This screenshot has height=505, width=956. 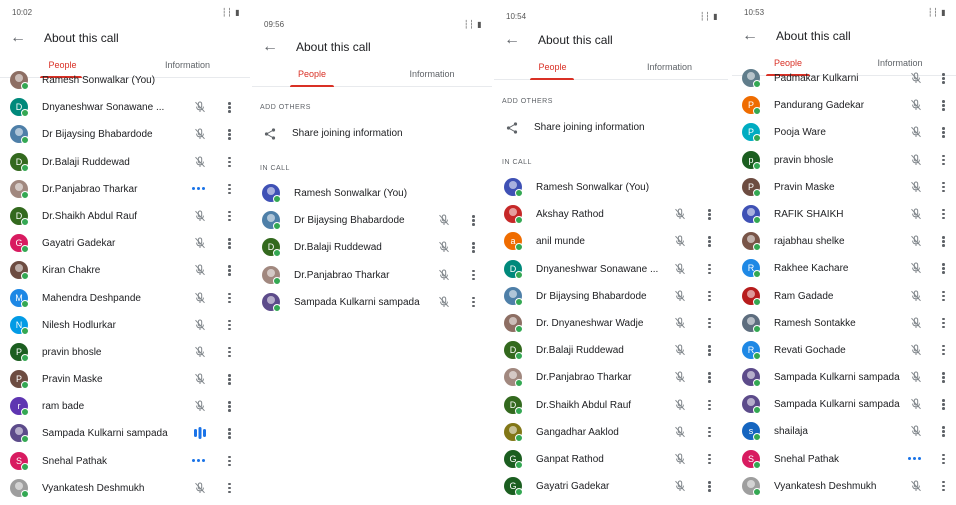 What do you see at coordinates (611, 459) in the screenshot?
I see `participant-row: G Ganpat Rathod` at bounding box center [611, 459].